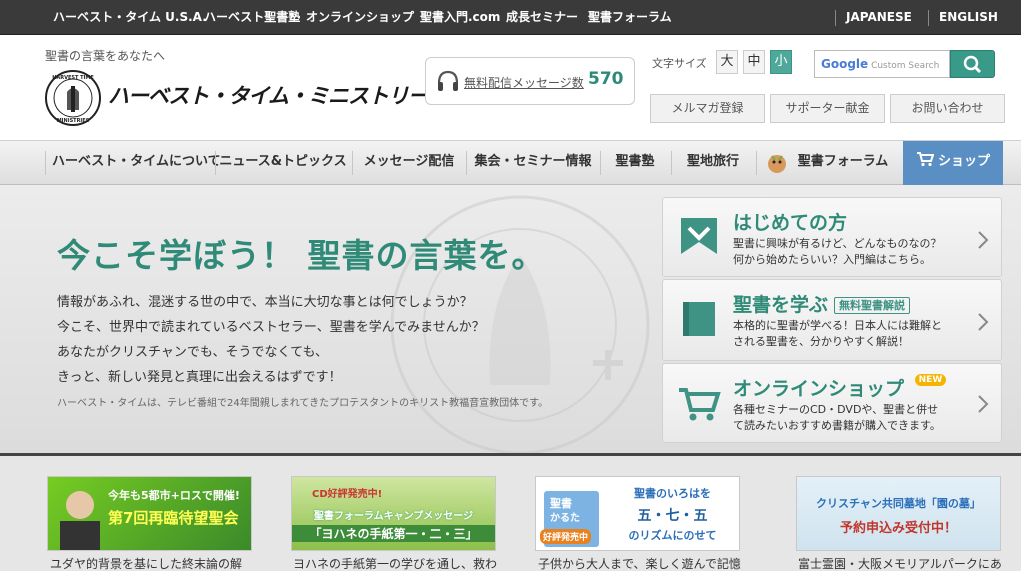 The width and height of the screenshot is (1021, 572). I want to click on font-size-small-button: 小, so click(781, 62).